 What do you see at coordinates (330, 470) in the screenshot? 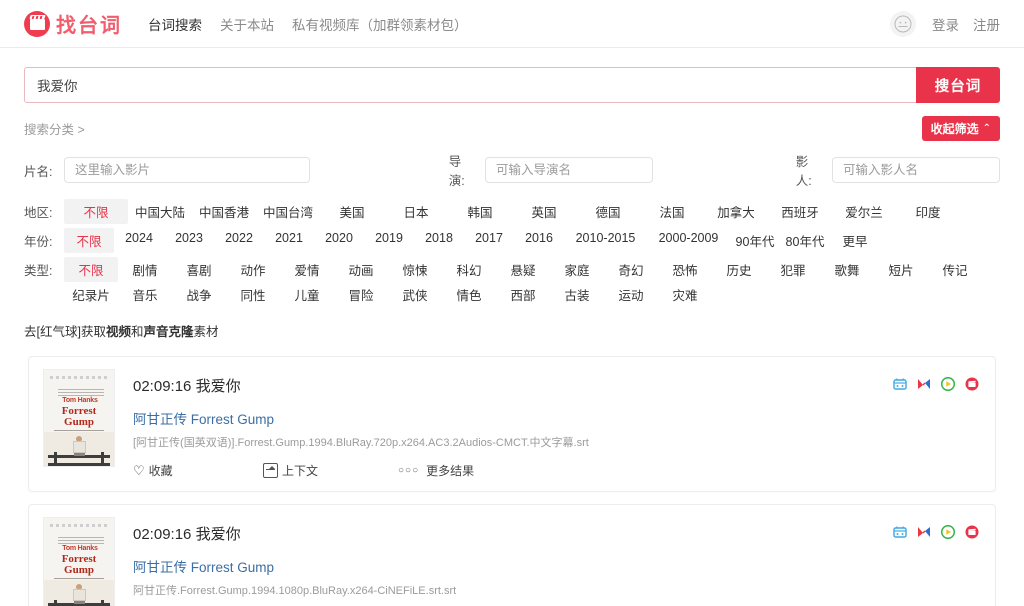
I see `context-button: 上下文` at bounding box center [330, 470].